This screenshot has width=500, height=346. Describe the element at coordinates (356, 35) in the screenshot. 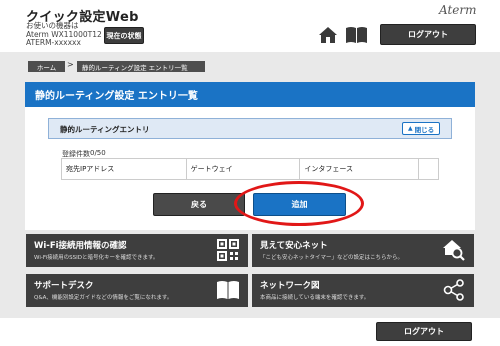

I see `manual-book-icon` at that location.